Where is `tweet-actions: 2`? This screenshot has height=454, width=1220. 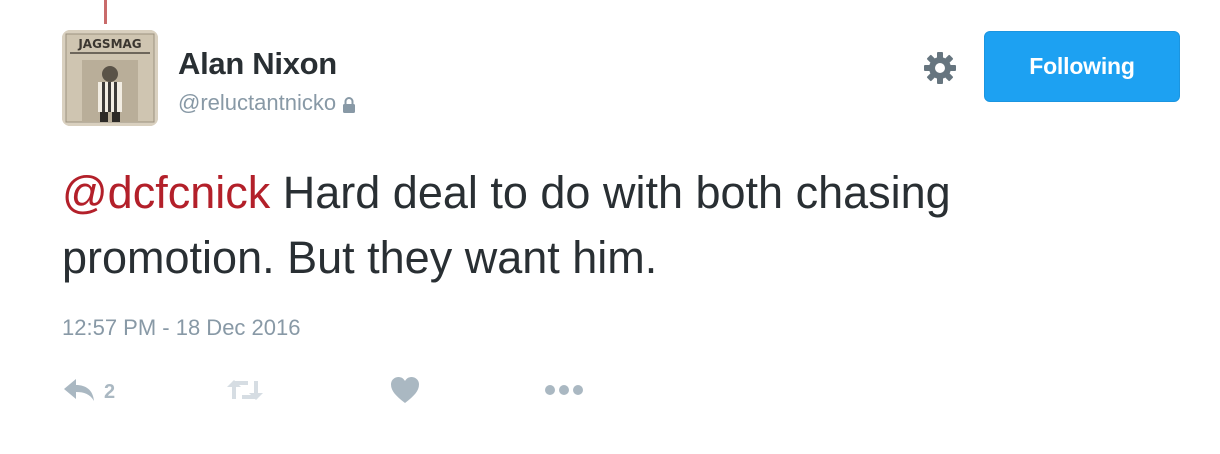
tweet-actions: 2 is located at coordinates (362, 392).